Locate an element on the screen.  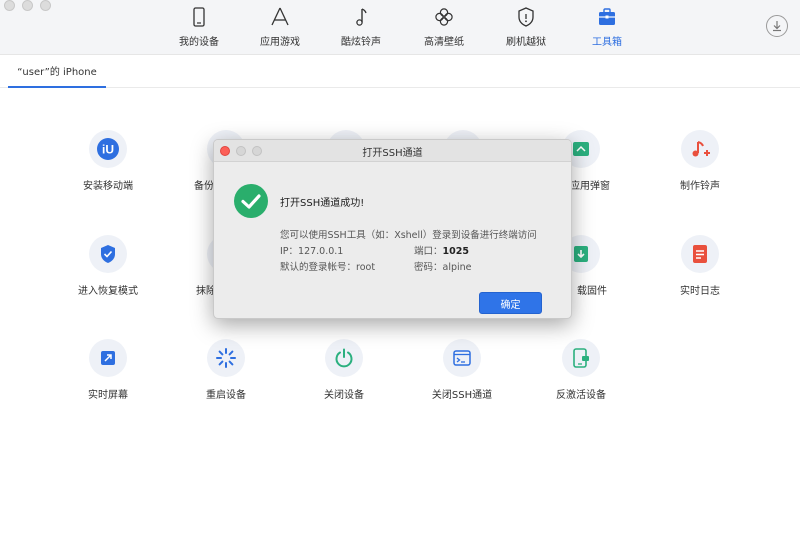
make-ringtone-icon-wrap is located at coordinates (700, 149).